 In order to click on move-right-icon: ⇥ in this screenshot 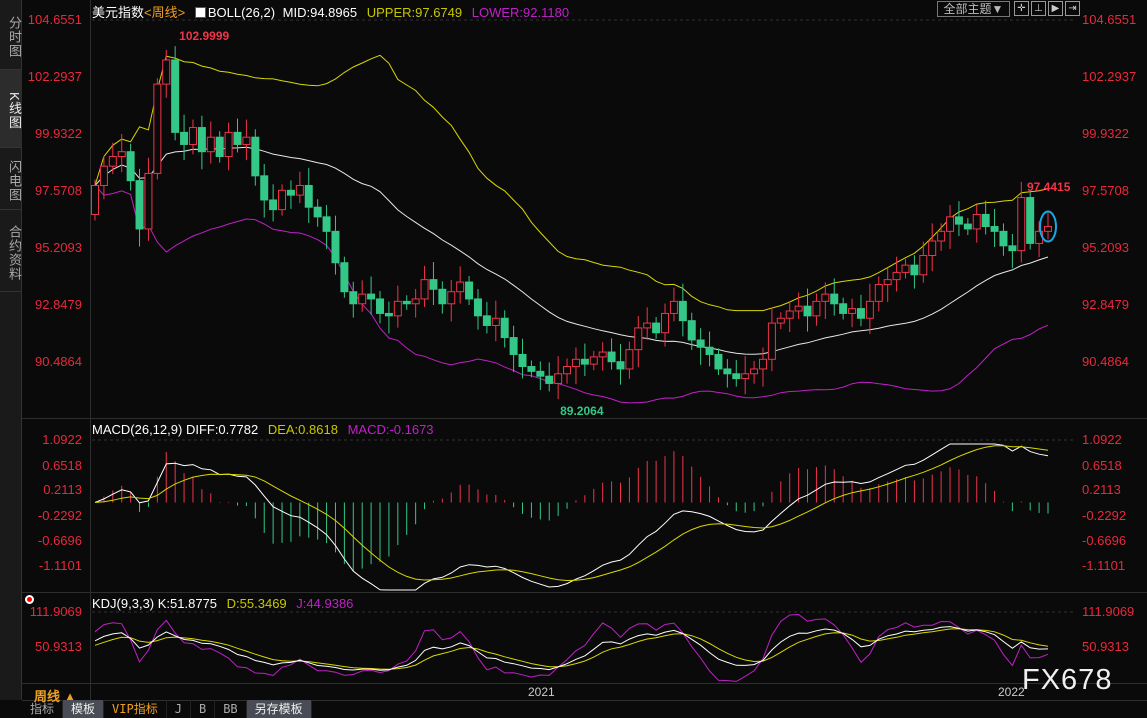, I will do `click(1072, 8)`.